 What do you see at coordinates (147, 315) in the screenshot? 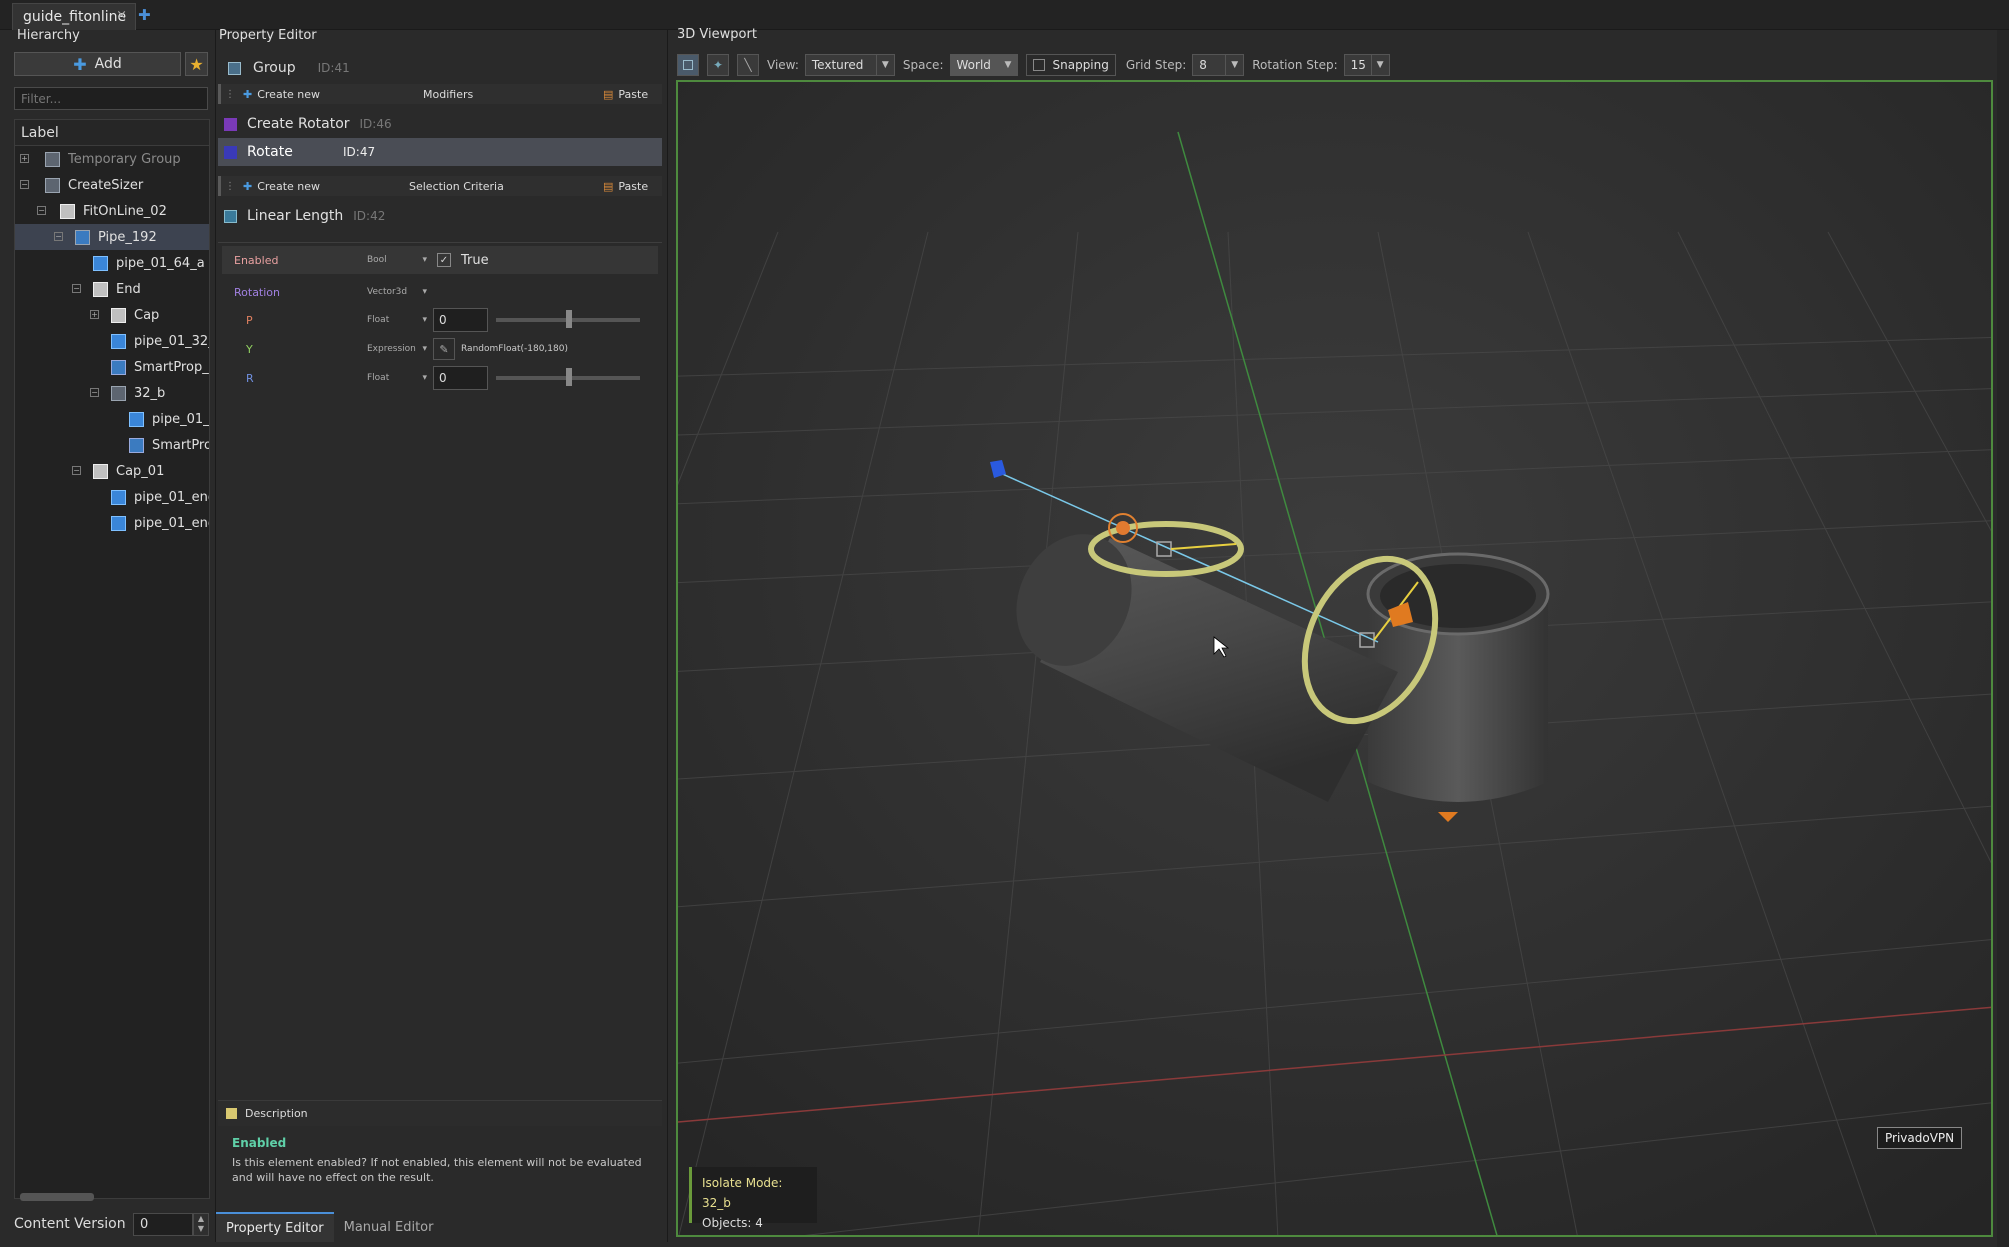
I see `tree-item-label: Cap` at bounding box center [147, 315].